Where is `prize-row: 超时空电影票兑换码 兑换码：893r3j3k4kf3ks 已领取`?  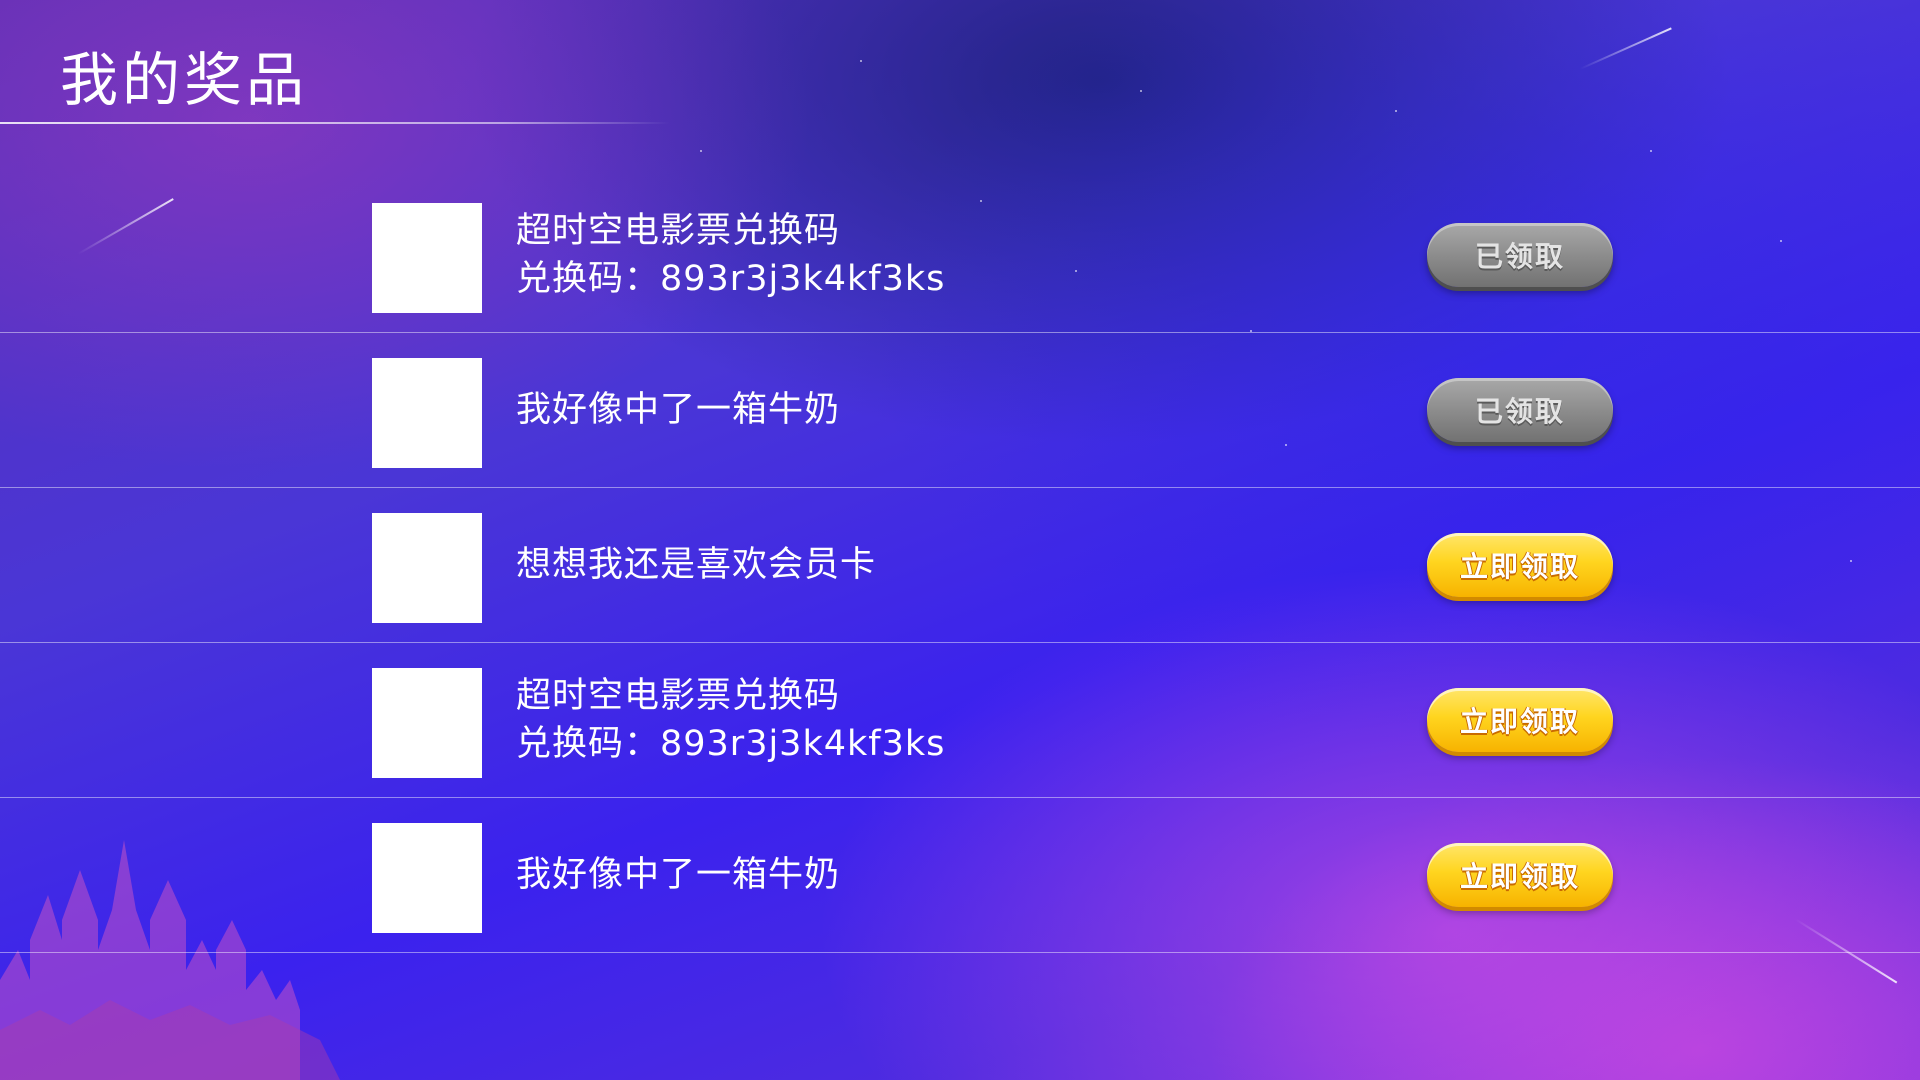
prize-row: 超时空电影票兑换码 兑换码：893r3j3k4kf3ks 已领取 is located at coordinates (960, 255).